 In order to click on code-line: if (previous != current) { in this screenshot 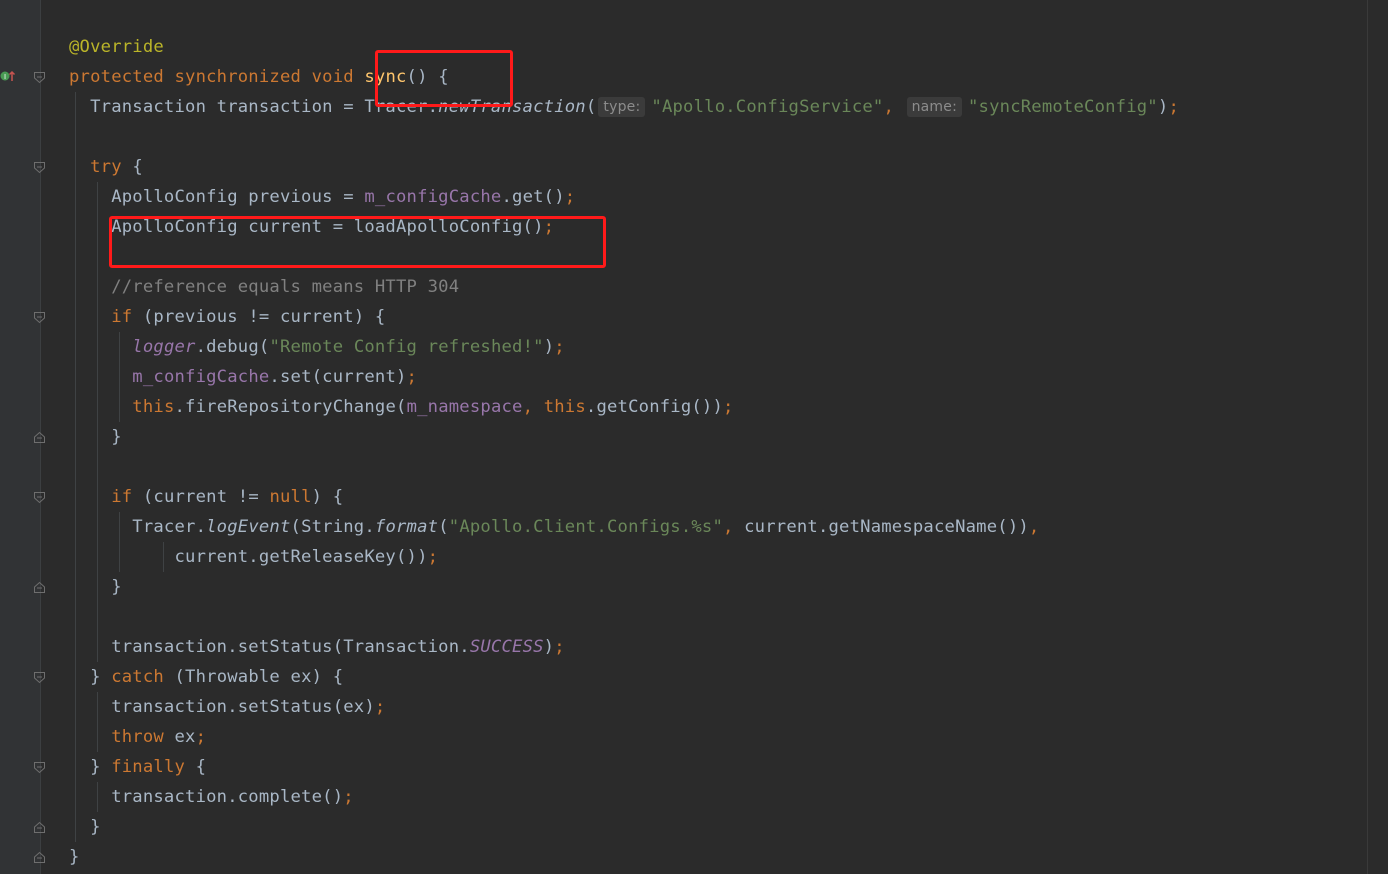, I will do `click(227, 317)`.